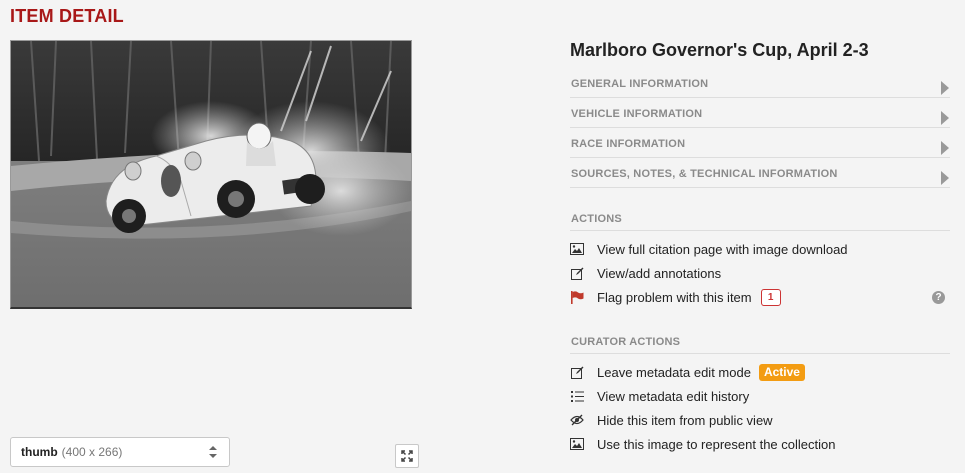 This screenshot has height=473, width=965. I want to click on select-arrows-icon, so click(213, 452).